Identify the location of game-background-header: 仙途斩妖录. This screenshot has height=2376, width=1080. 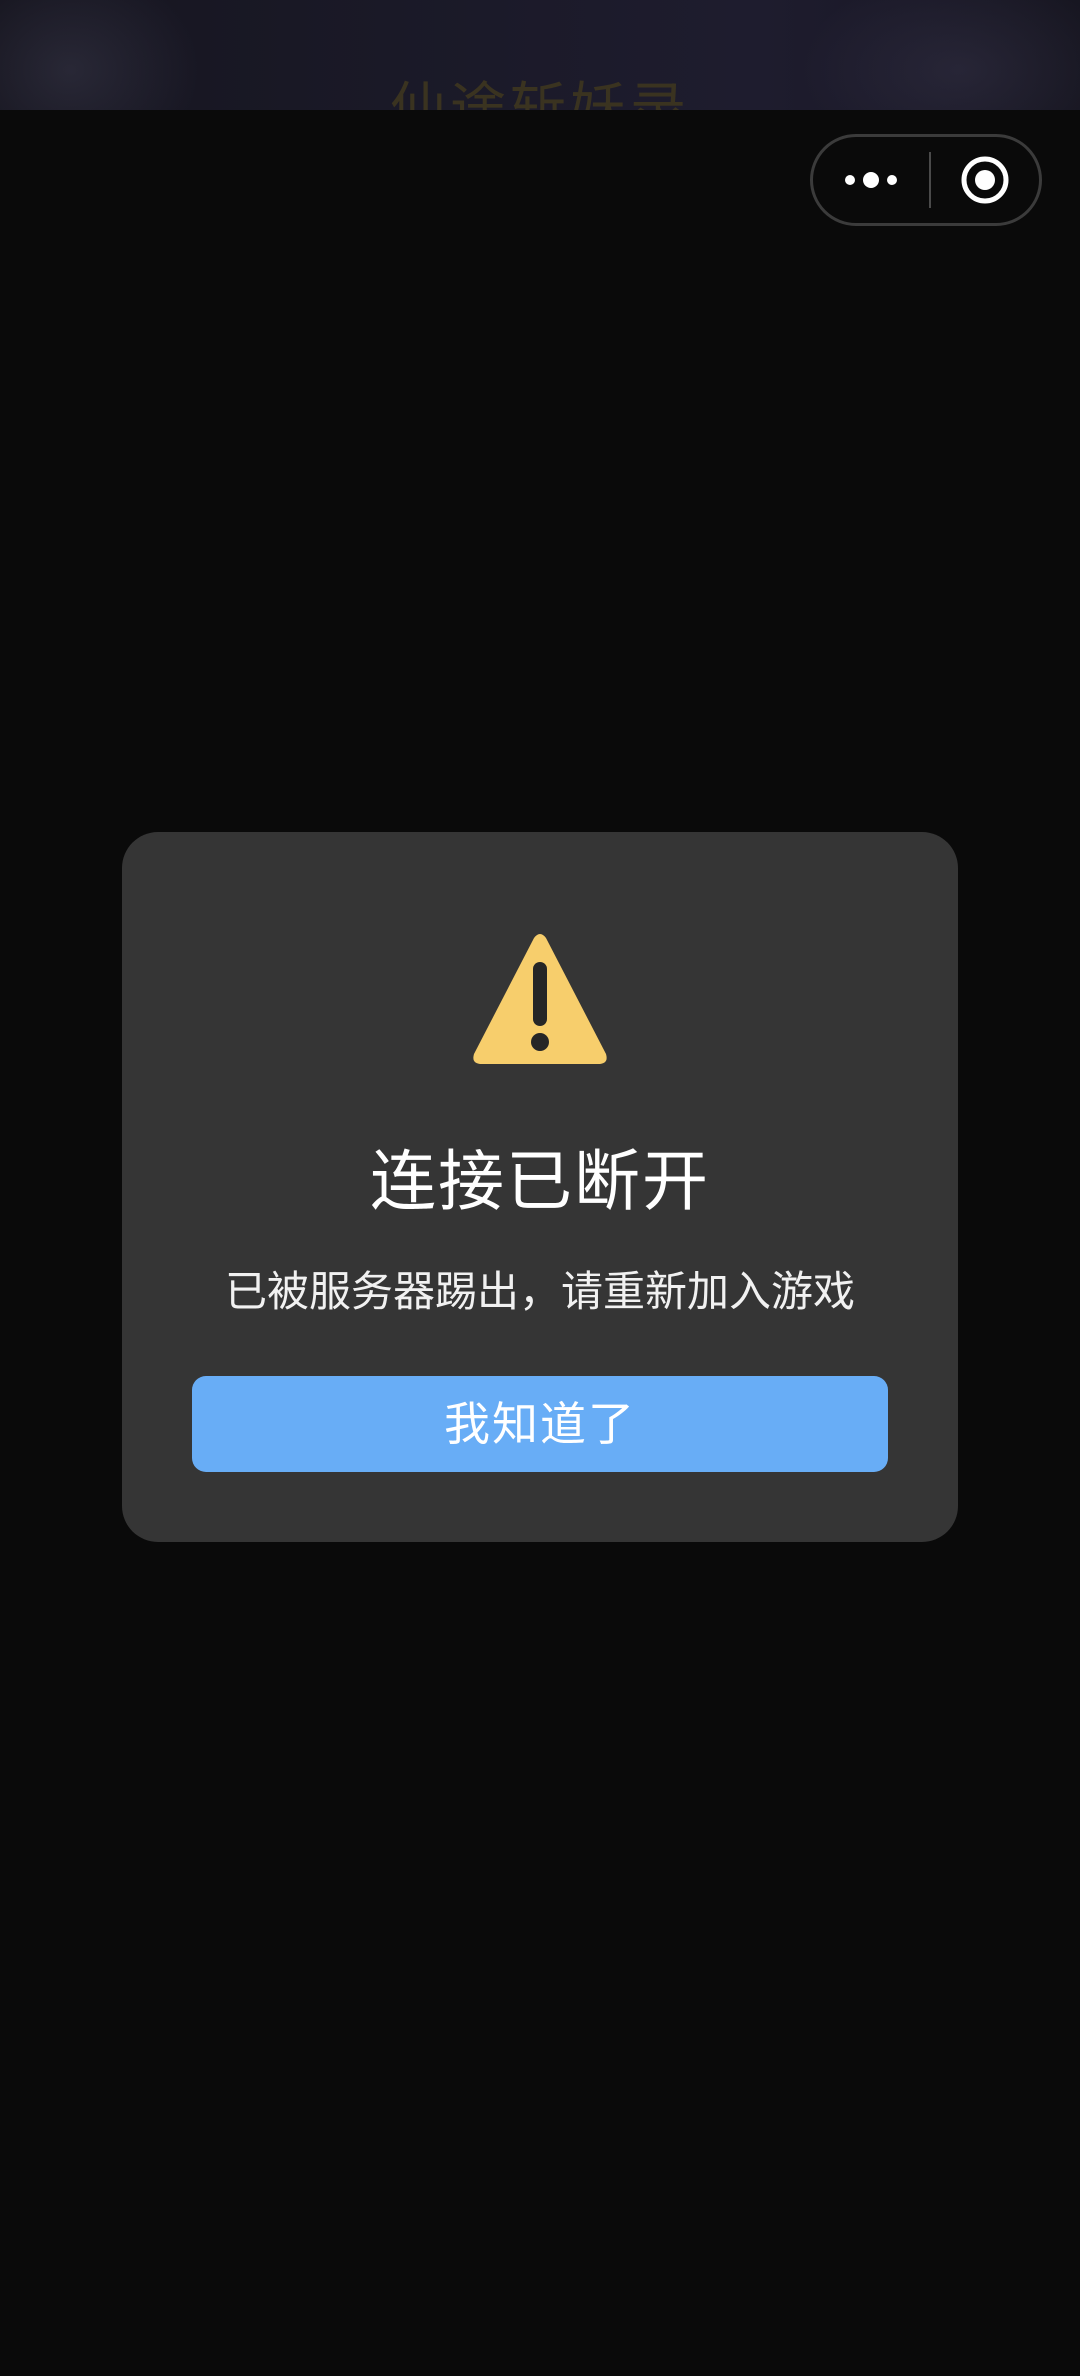
(540, 56).